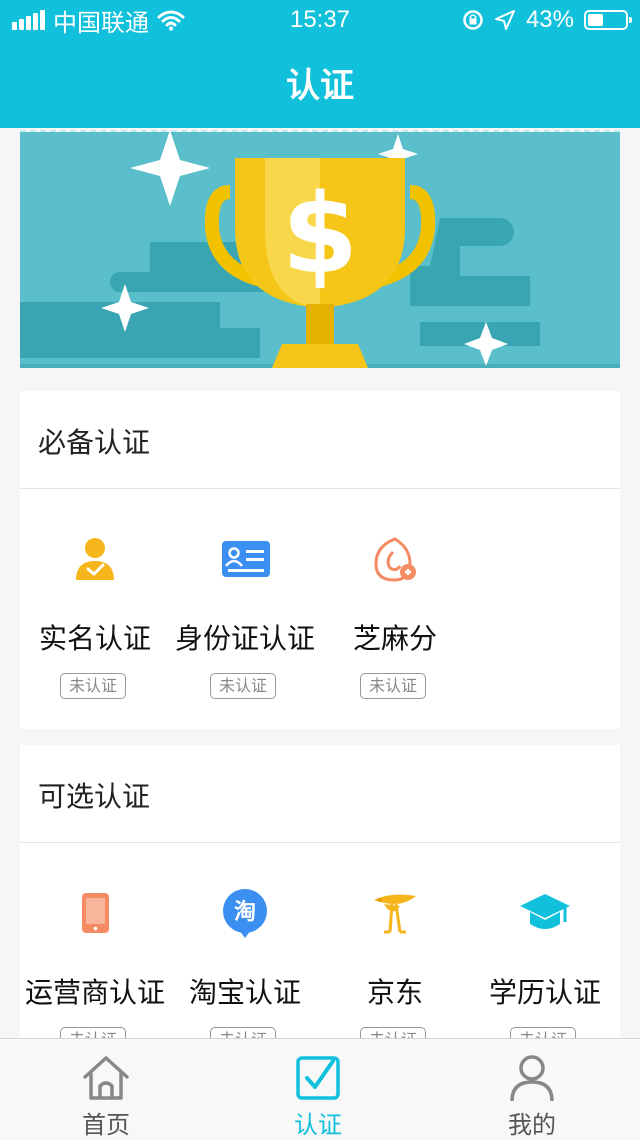 The image size is (640, 1140). What do you see at coordinates (246, 559) in the screenshot?
I see `id-card-icon` at bounding box center [246, 559].